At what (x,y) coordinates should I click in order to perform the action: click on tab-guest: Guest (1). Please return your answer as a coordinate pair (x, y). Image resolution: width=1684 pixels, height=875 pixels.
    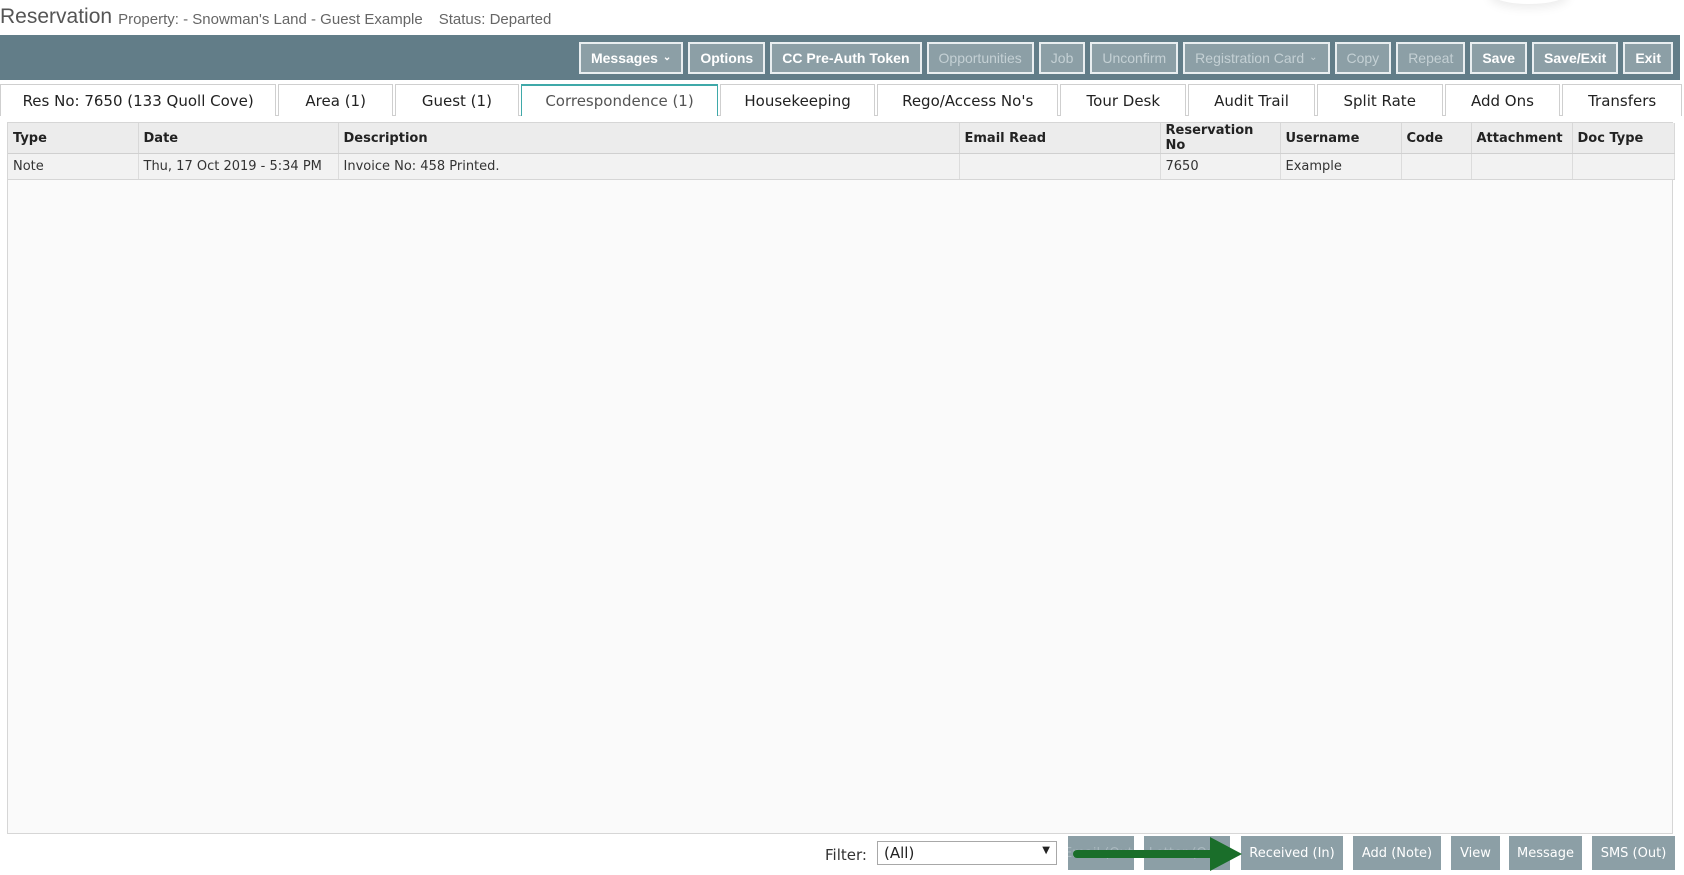
    Looking at the image, I should click on (457, 100).